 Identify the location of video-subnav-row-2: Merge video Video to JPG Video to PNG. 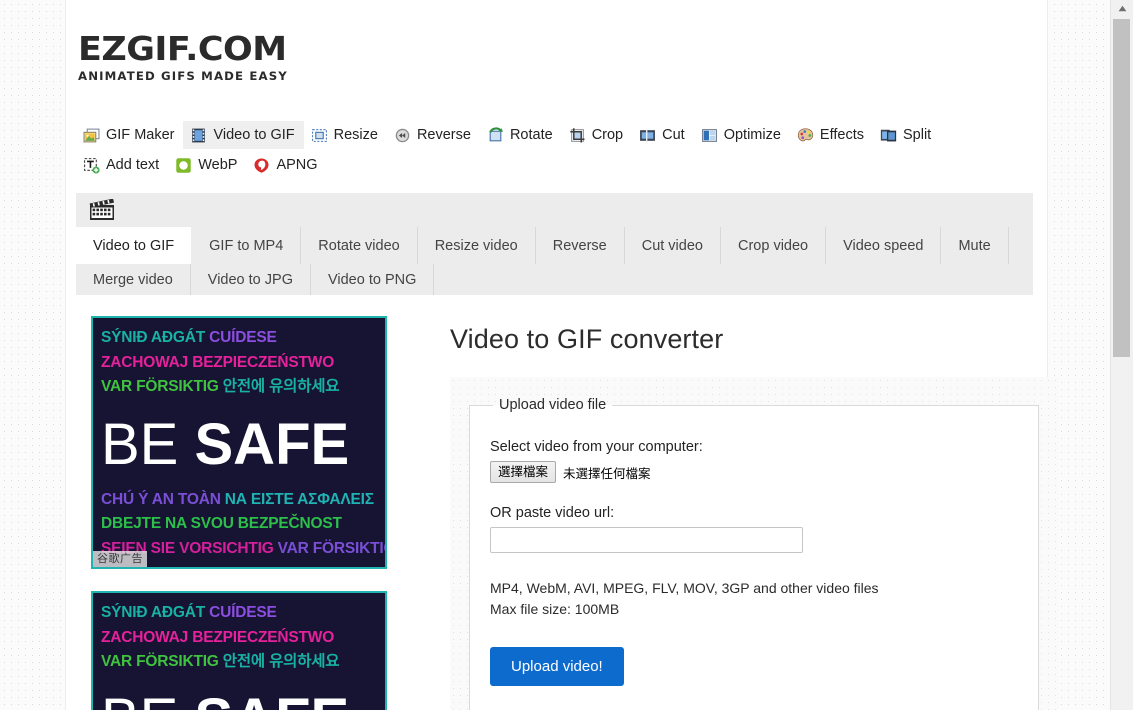
(554, 279).